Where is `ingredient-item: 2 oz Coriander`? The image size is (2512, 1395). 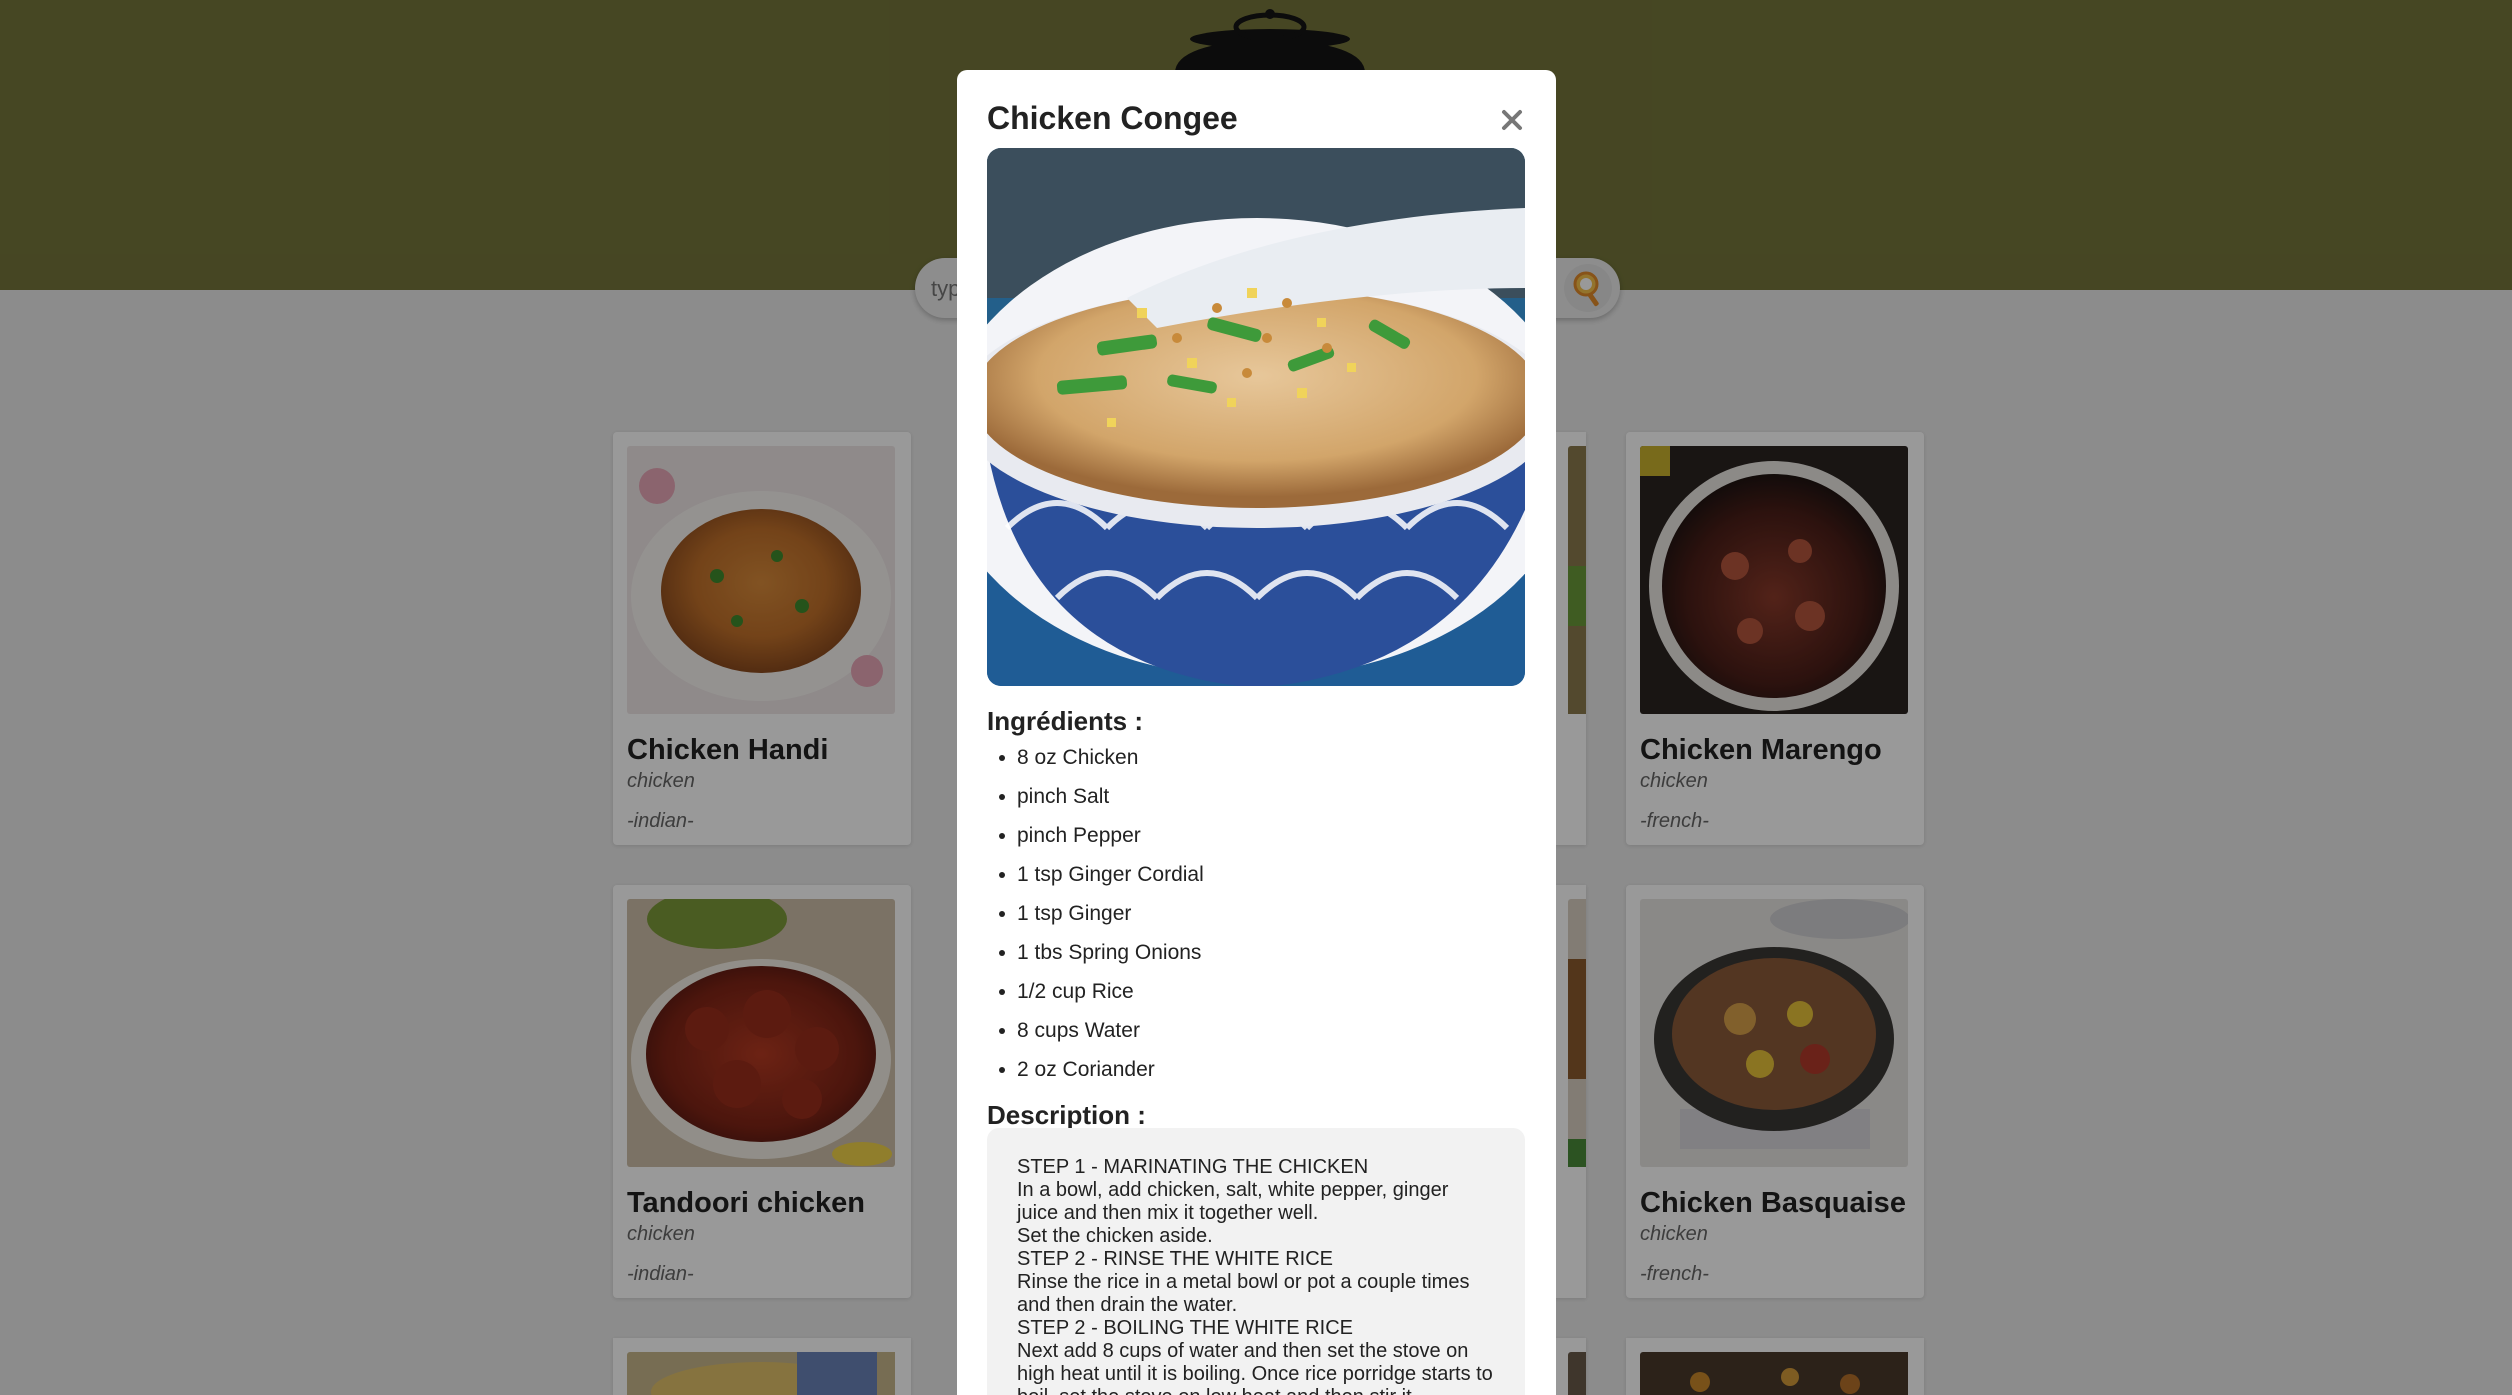
ingredient-item: 2 oz Coriander is located at coordinates (1095, 1069).